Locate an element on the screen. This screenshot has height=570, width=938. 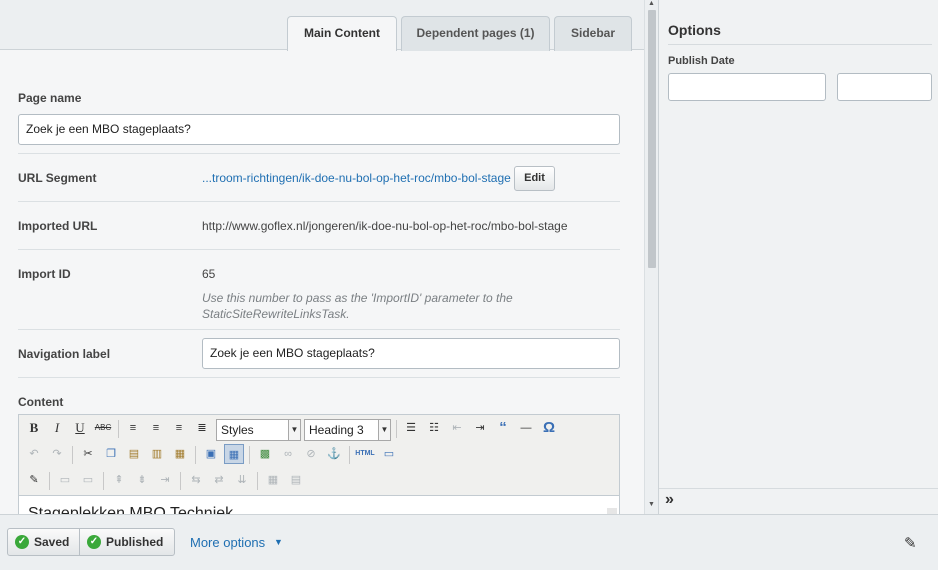
tab-dependent-pages: Dependent pages (1) is located at coordinates (475, 33).